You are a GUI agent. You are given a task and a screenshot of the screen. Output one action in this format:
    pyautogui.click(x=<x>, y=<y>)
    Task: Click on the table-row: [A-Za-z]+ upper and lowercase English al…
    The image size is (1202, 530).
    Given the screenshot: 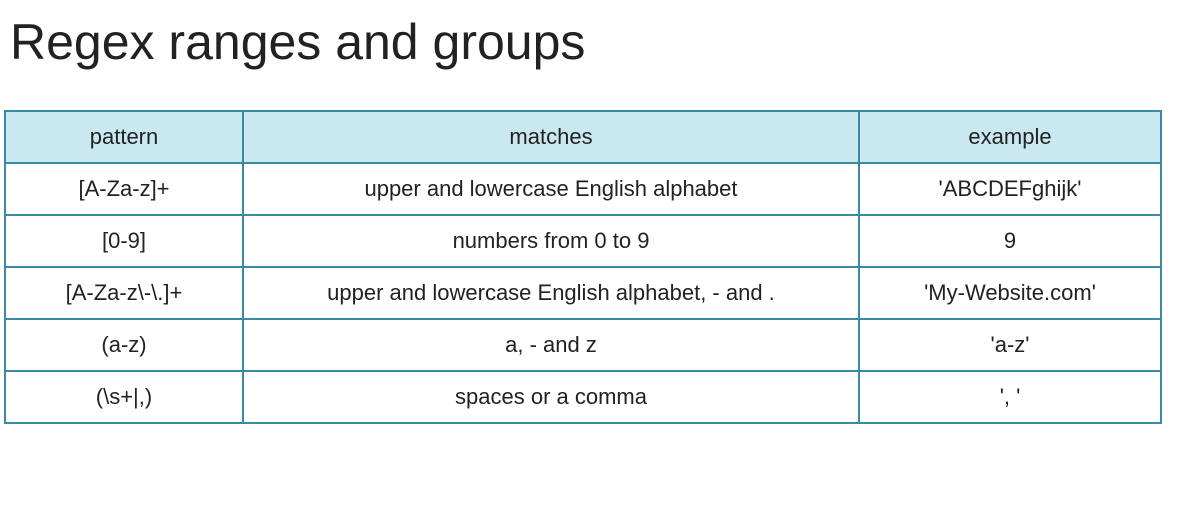 What is the action you would take?
    pyautogui.click(x=583, y=189)
    